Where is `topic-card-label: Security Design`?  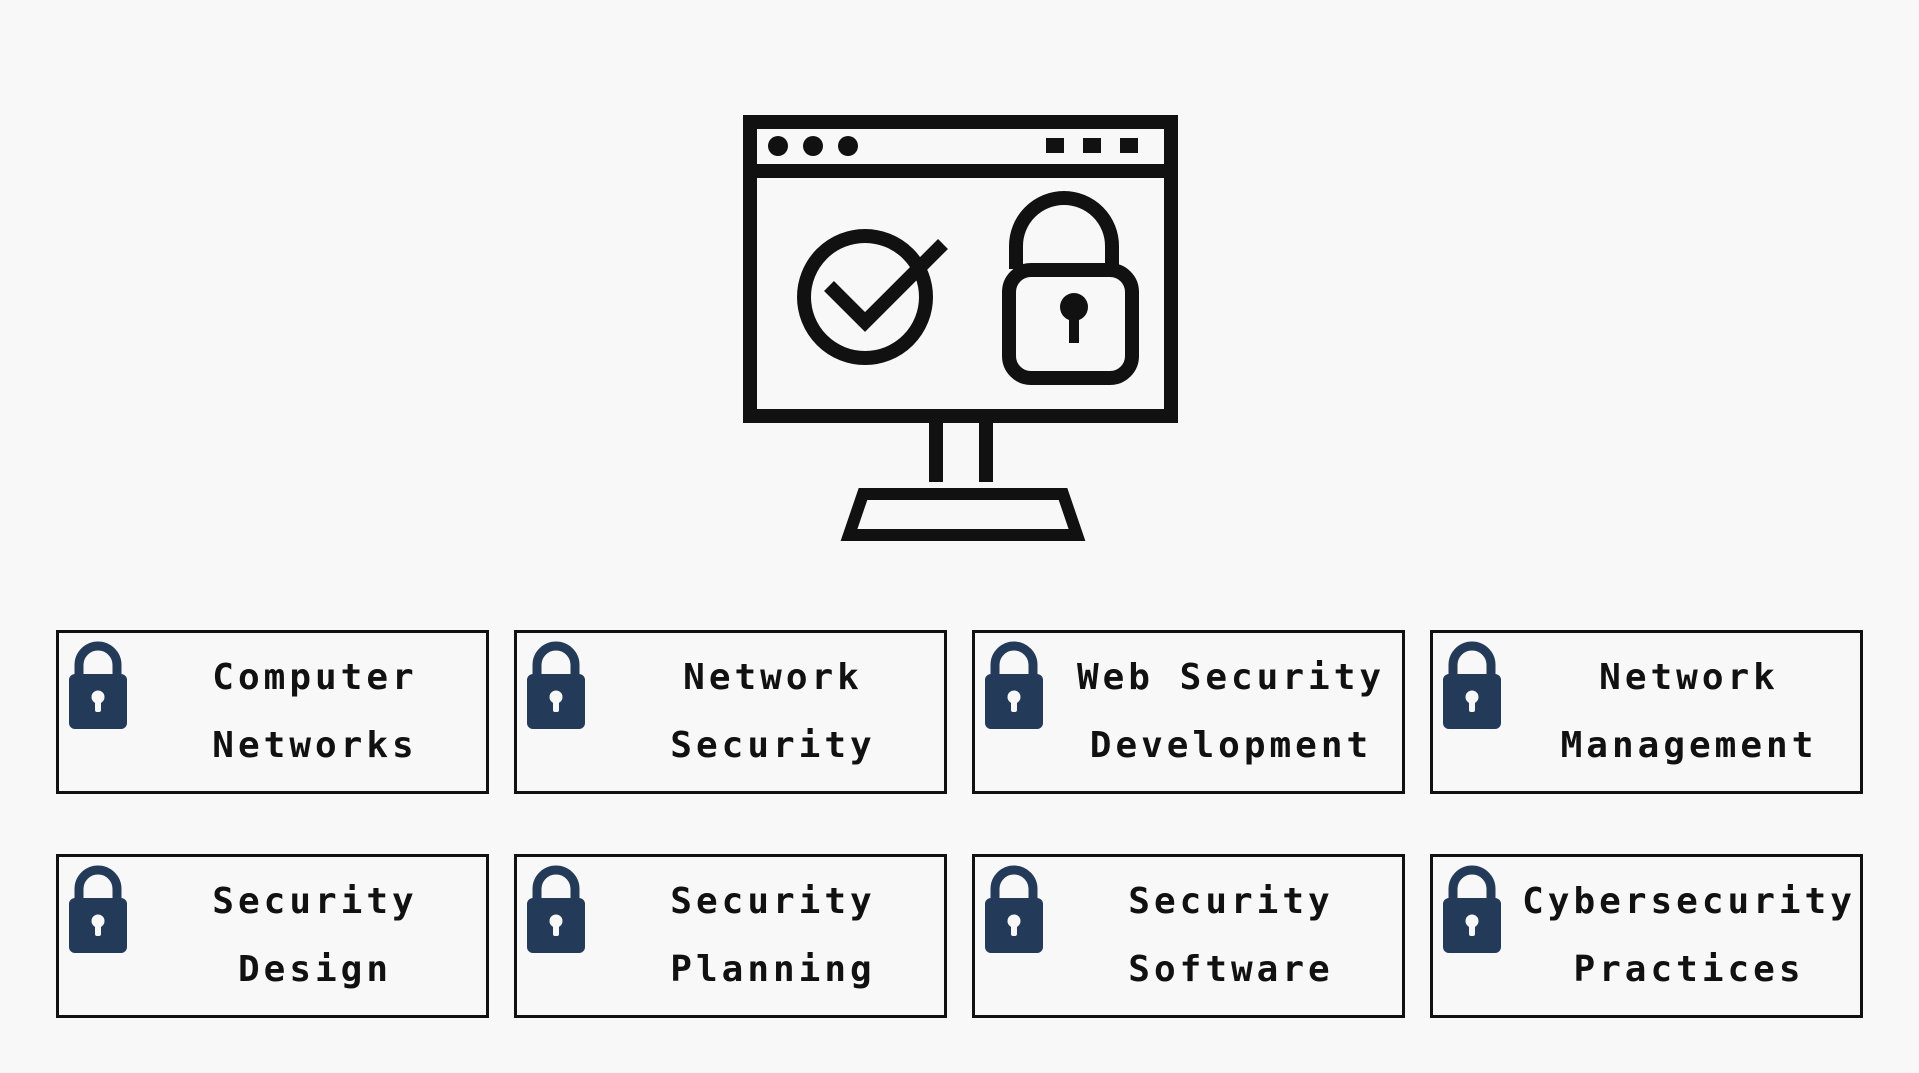 topic-card-label: Security Design is located at coordinates (315, 936).